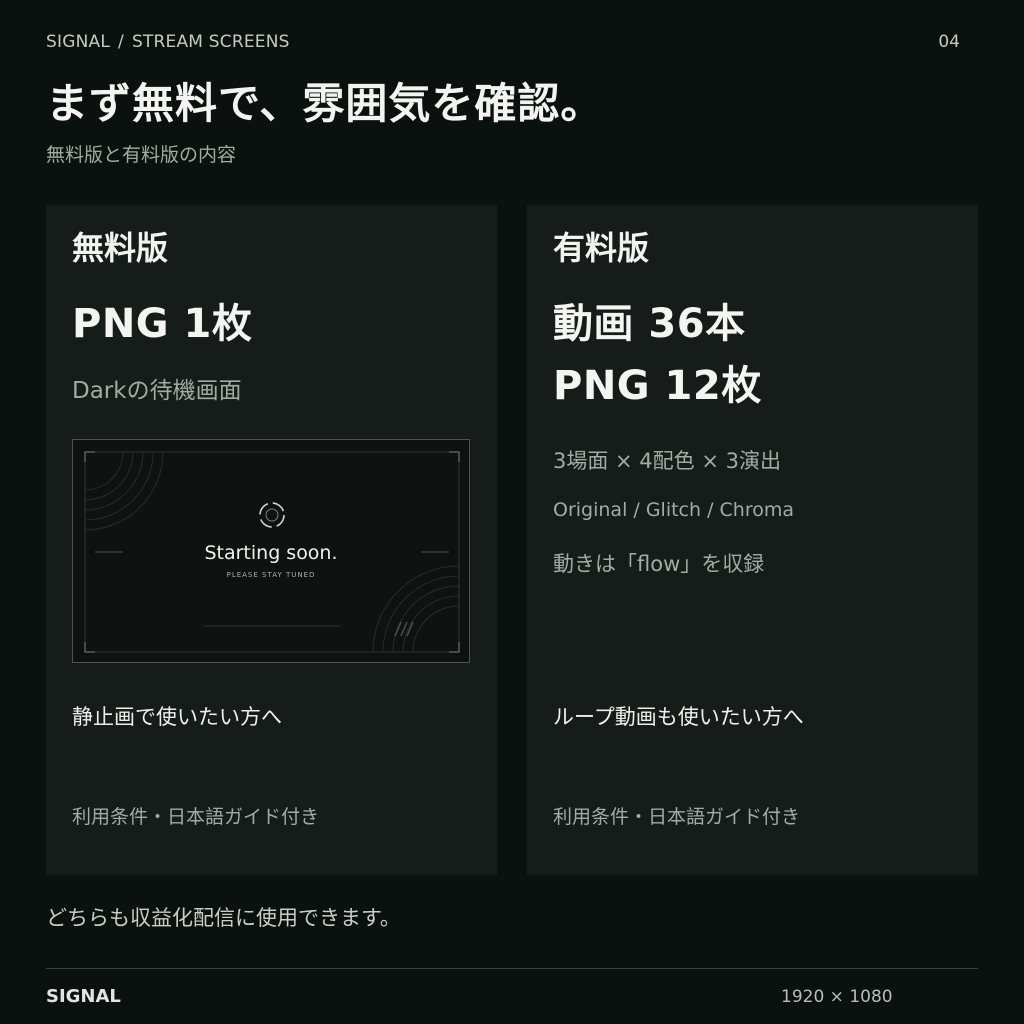 Image resolution: width=1024 pixels, height=1024 pixels. I want to click on preview-subtitle: PLEASE STAY TUNED, so click(271, 575).